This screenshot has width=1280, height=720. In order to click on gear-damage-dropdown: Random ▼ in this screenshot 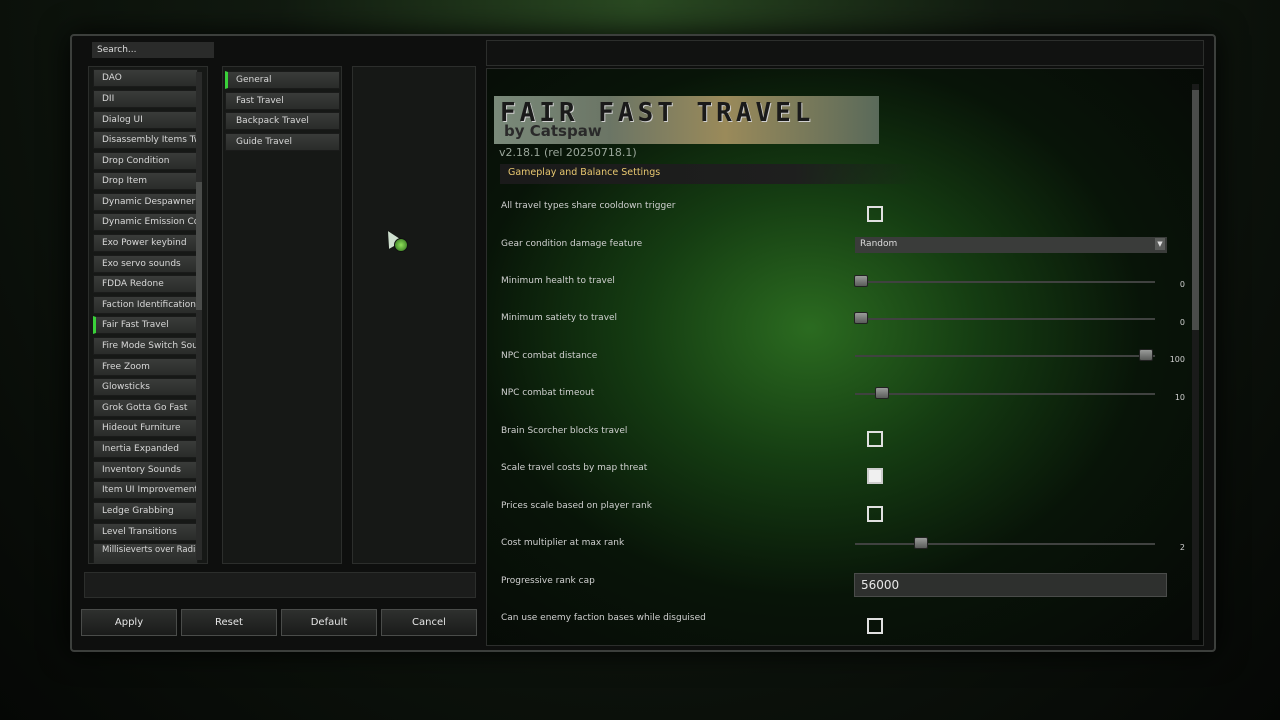, I will do `click(1011, 245)`.